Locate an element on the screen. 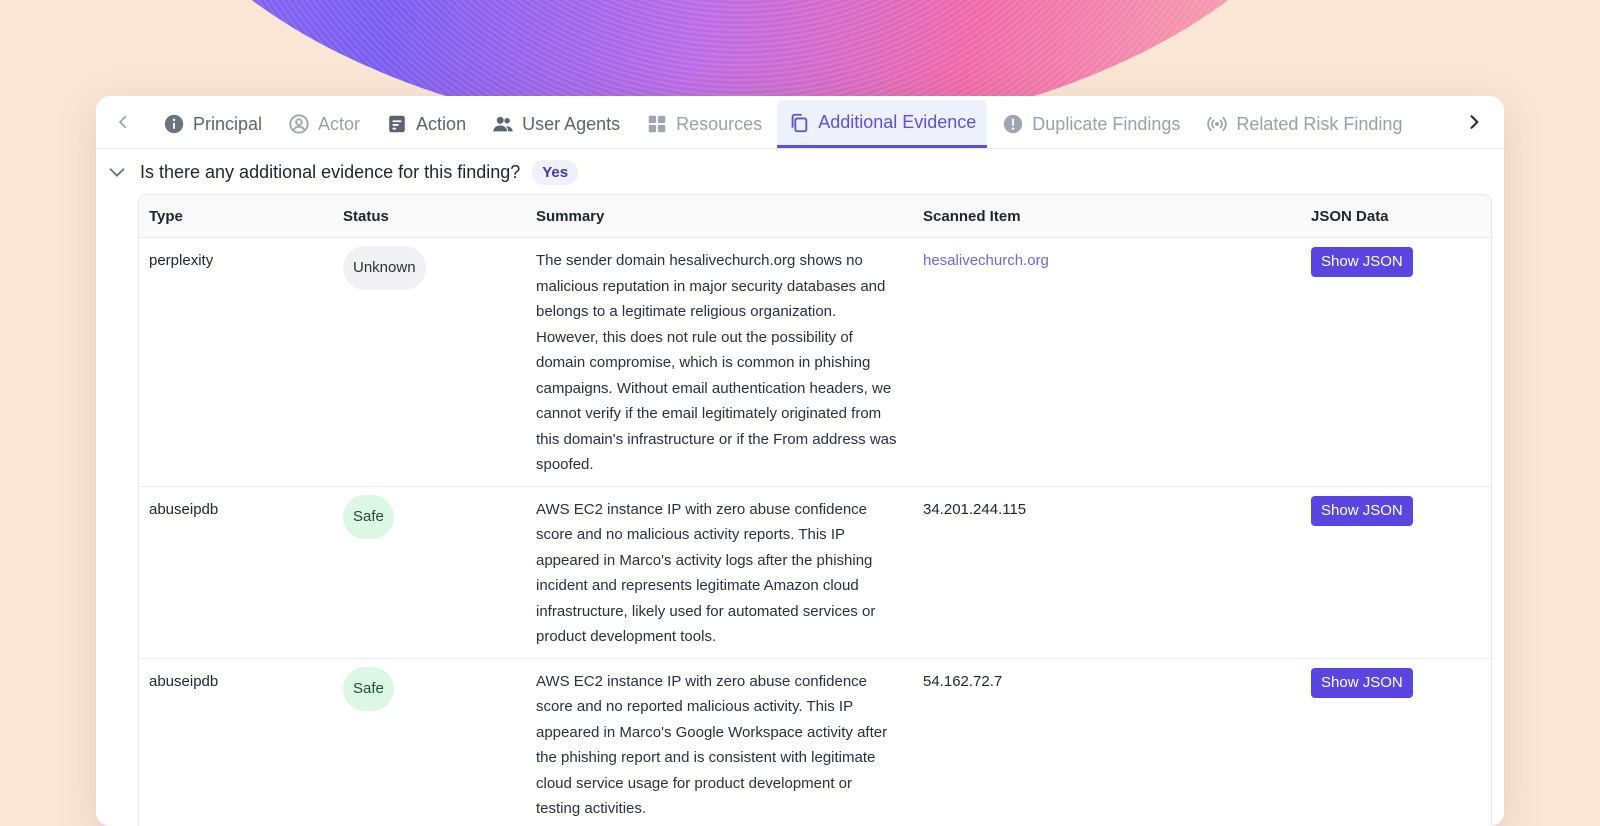 The width and height of the screenshot is (1600, 826). column-header-json-data: JSON Data is located at coordinates (1396, 216).